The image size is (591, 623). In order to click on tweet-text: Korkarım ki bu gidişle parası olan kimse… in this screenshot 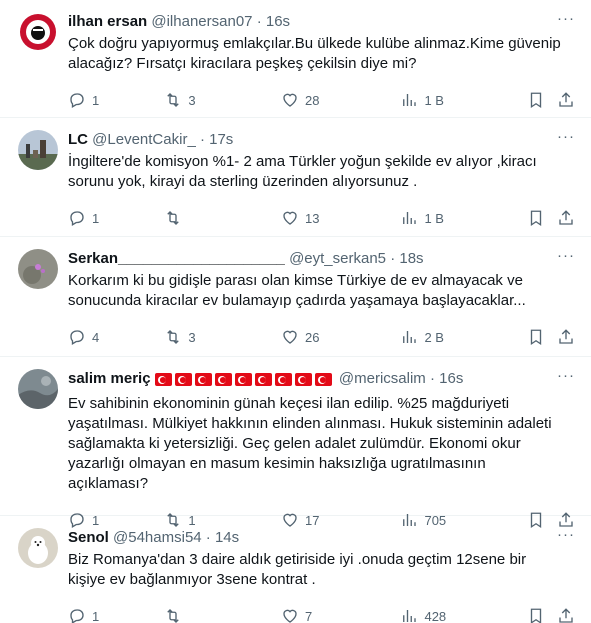, I will do `click(297, 290)`.